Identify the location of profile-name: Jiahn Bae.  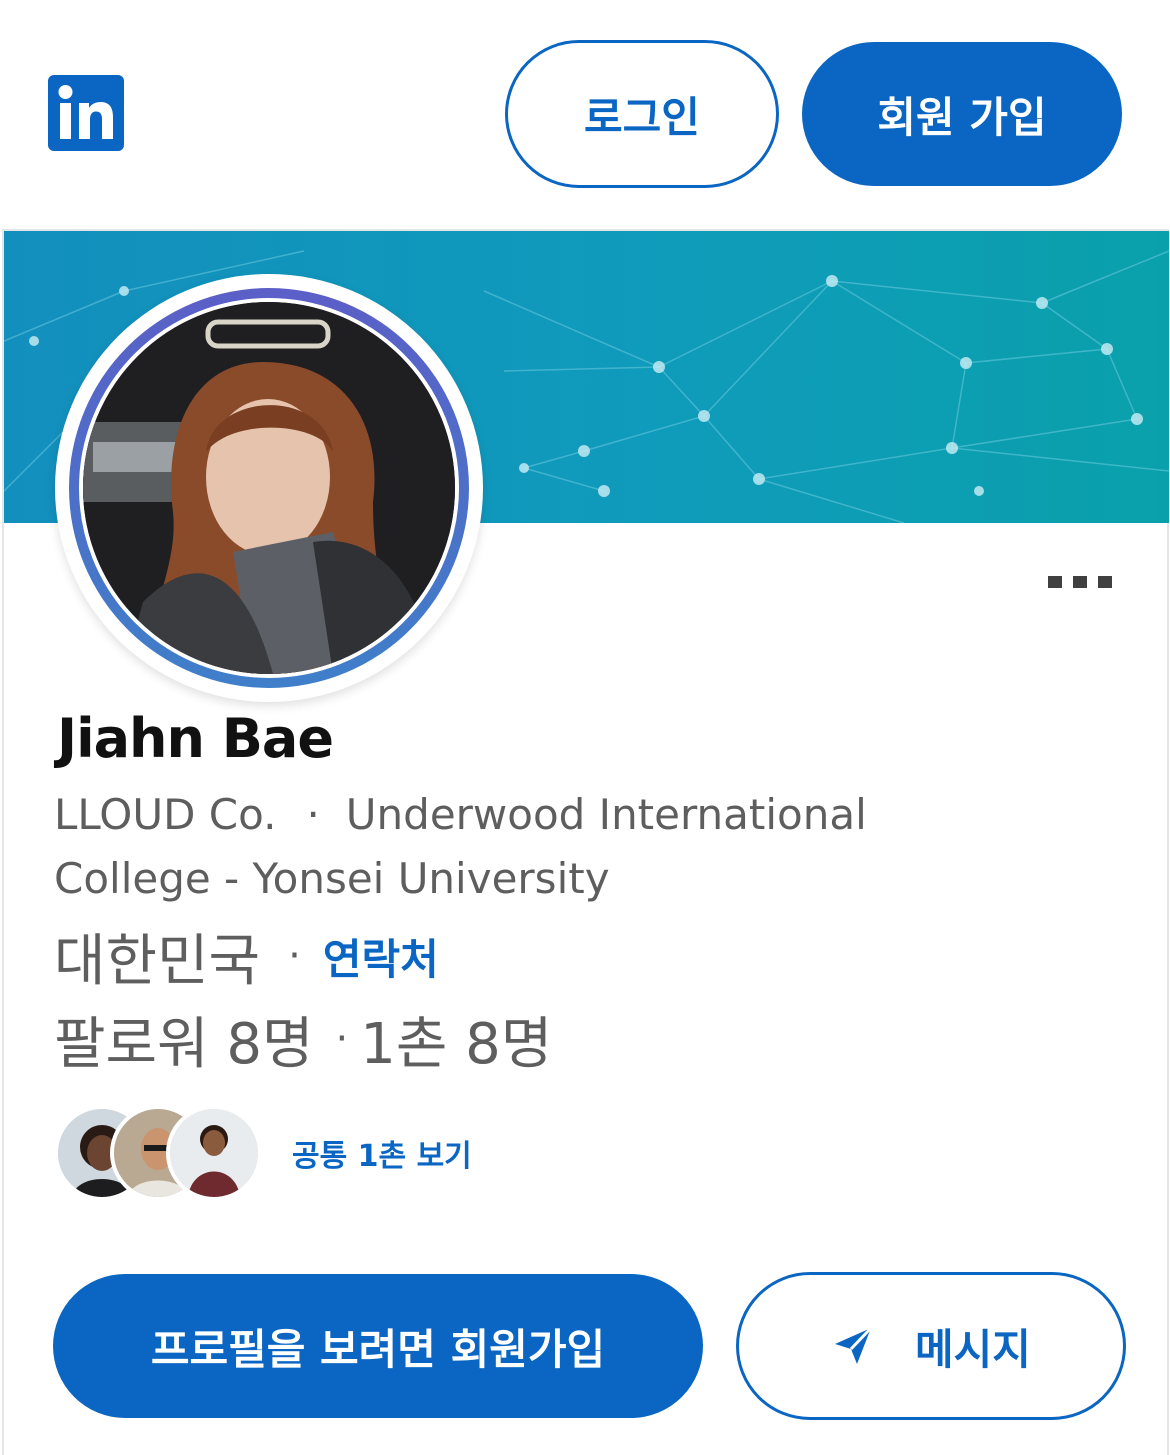
(195, 738).